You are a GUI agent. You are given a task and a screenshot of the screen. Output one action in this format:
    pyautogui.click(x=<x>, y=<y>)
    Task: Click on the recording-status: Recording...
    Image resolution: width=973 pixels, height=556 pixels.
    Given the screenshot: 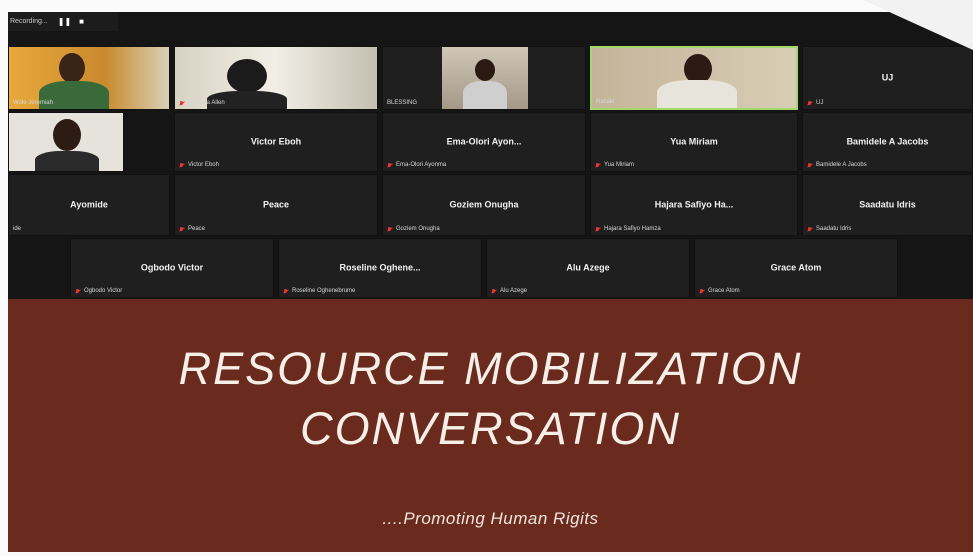 What is the action you would take?
    pyautogui.click(x=29, y=21)
    